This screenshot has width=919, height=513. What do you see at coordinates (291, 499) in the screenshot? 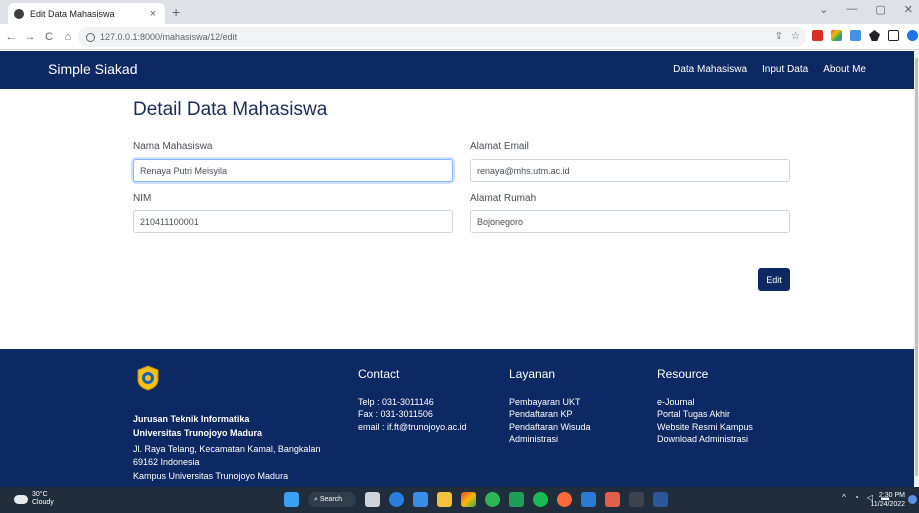
I see `windows-start-icon` at bounding box center [291, 499].